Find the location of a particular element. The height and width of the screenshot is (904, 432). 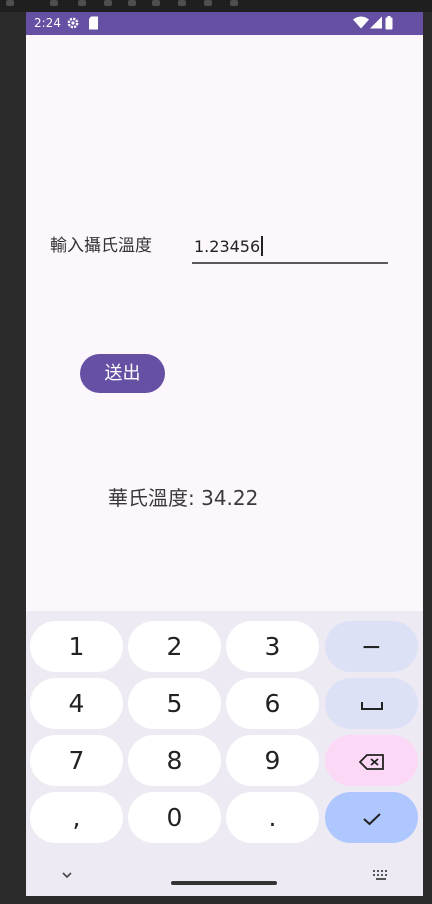

settings-icon is located at coordinates (73, 24).